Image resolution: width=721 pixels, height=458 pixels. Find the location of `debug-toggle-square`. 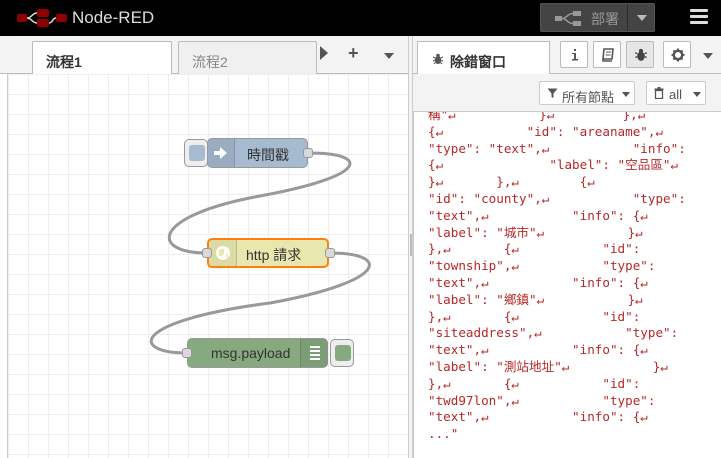

debug-toggle-square is located at coordinates (343, 353).